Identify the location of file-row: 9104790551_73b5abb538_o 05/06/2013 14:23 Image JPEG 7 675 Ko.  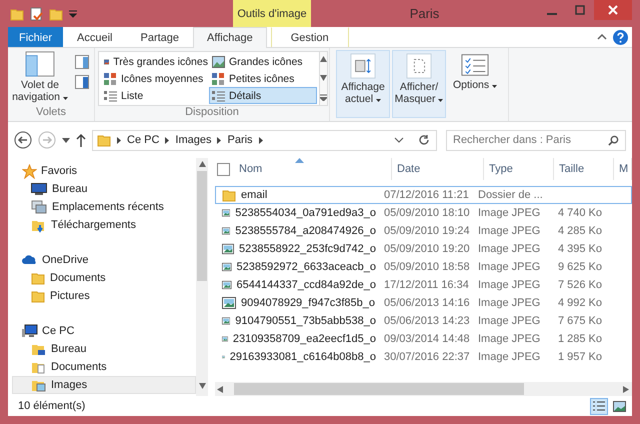
(423, 321).